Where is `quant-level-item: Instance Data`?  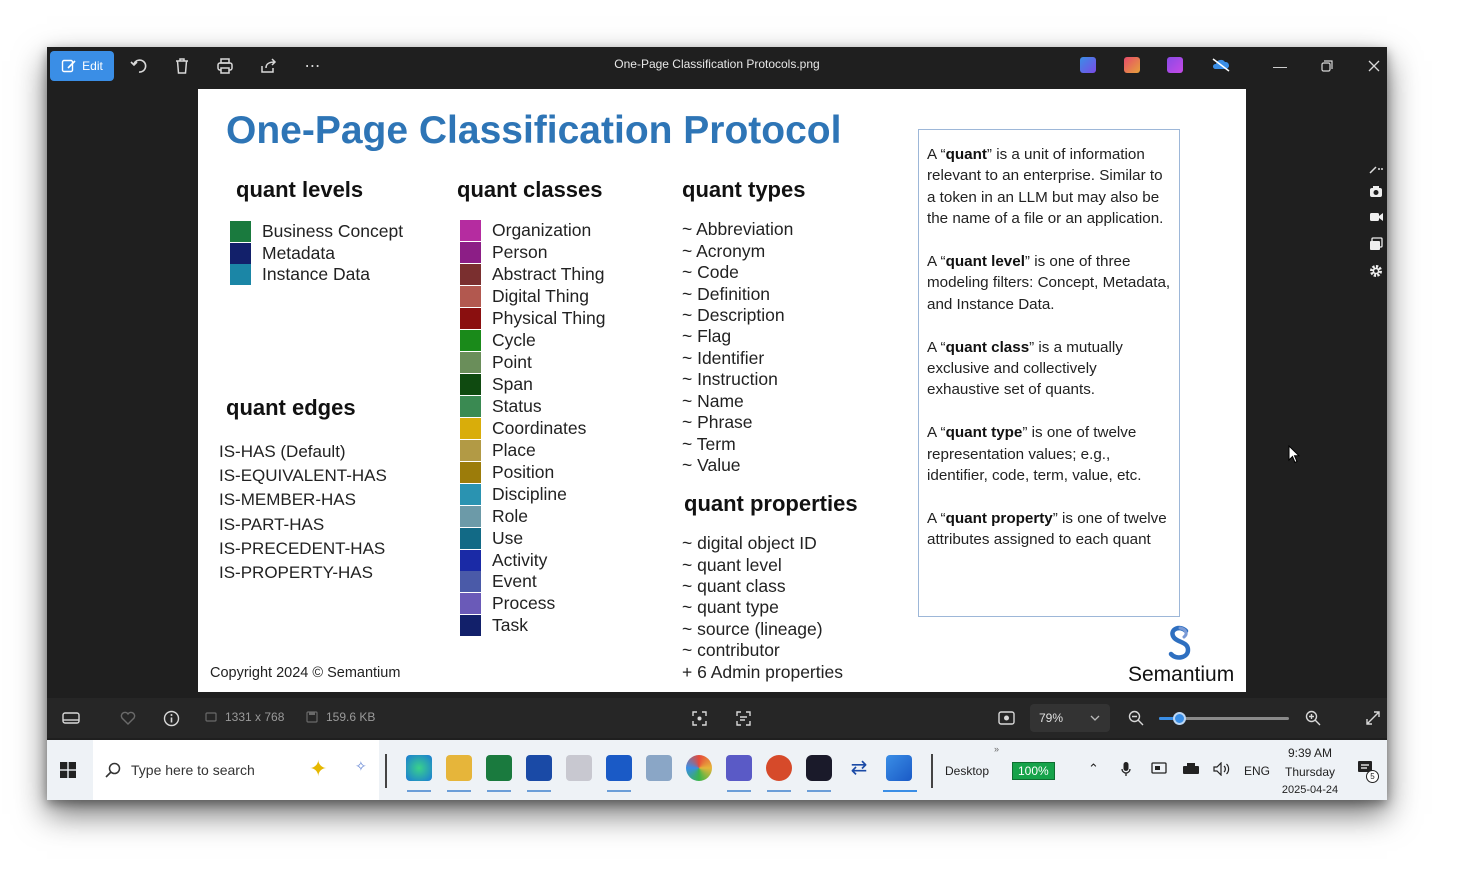
quant-level-item: Instance Data is located at coordinates (316, 275).